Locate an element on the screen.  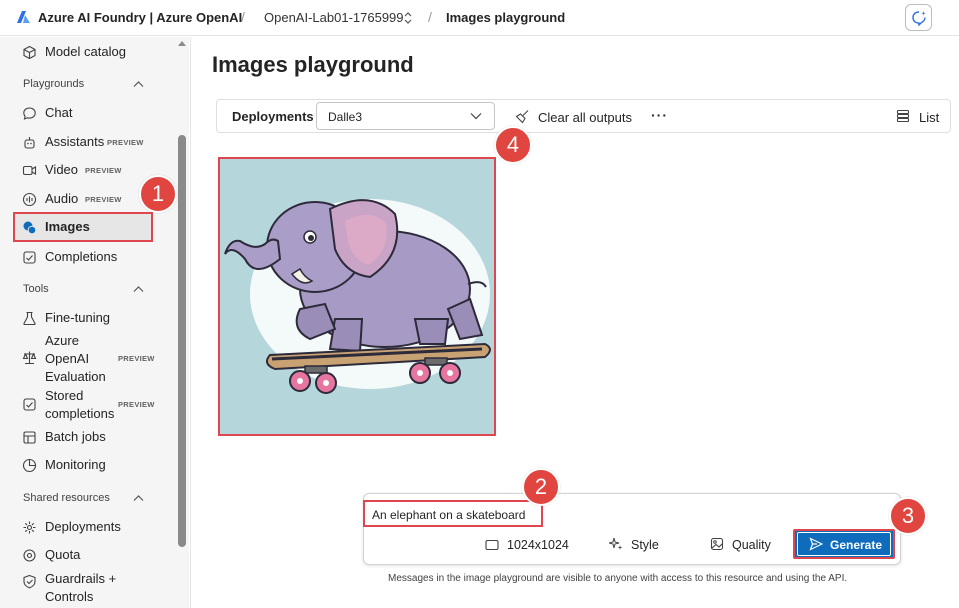
sidebar-item-label: Batch jobs is located at coordinates (75, 436).